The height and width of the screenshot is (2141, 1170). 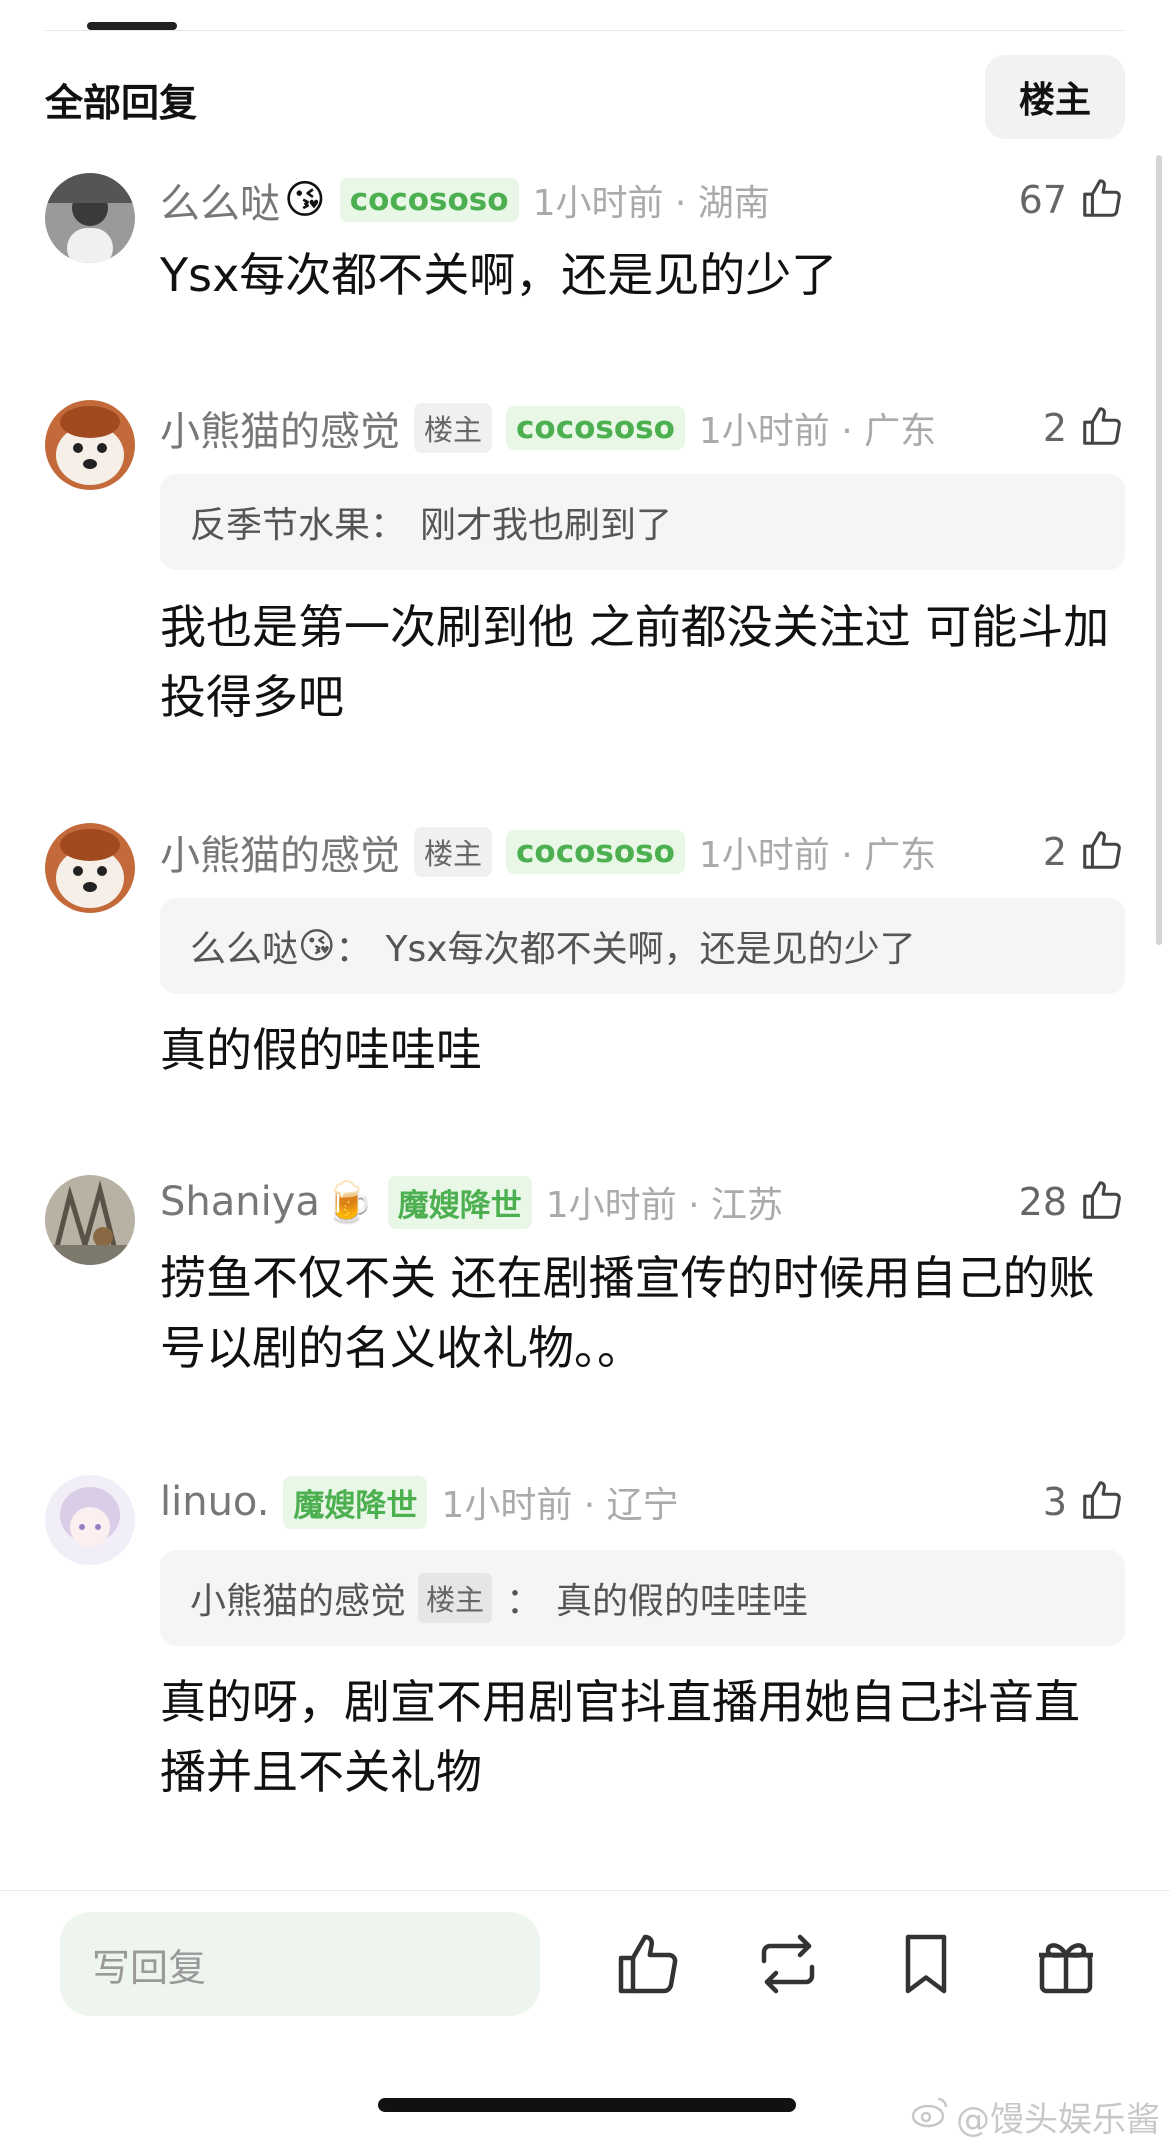 I want to click on repost-icon, so click(x=788, y=1964).